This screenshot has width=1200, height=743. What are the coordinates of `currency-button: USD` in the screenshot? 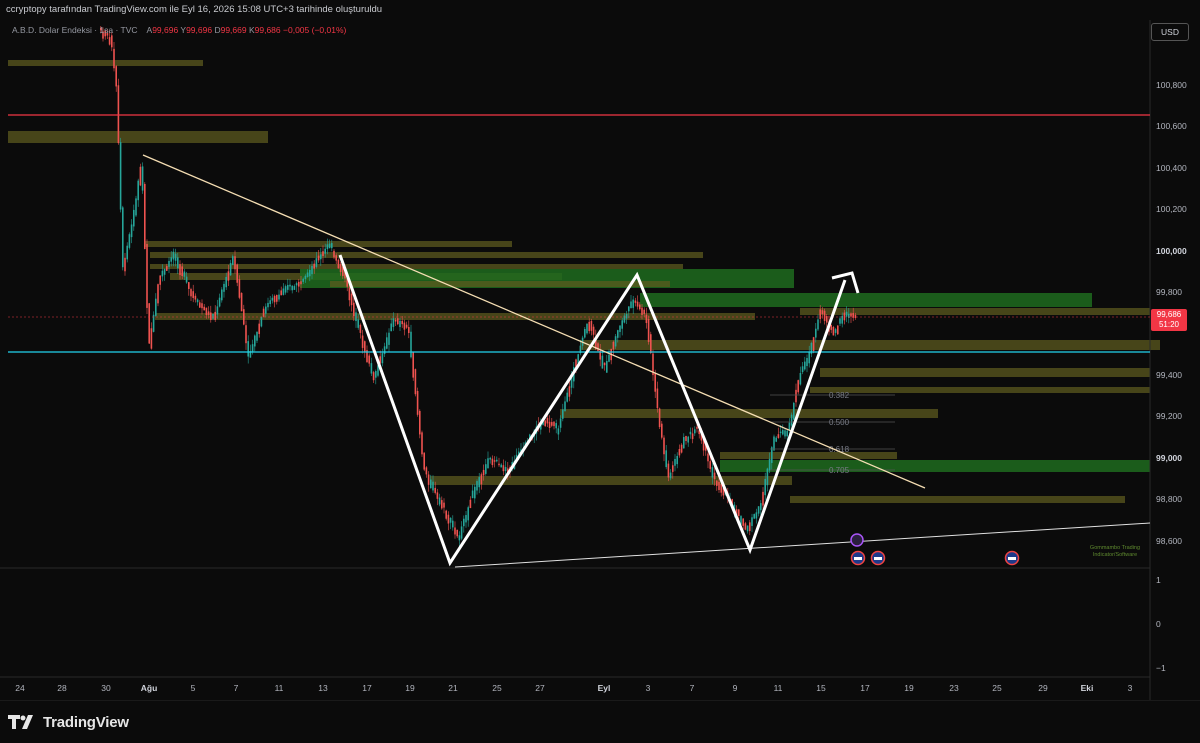 It's located at (1170, 32).